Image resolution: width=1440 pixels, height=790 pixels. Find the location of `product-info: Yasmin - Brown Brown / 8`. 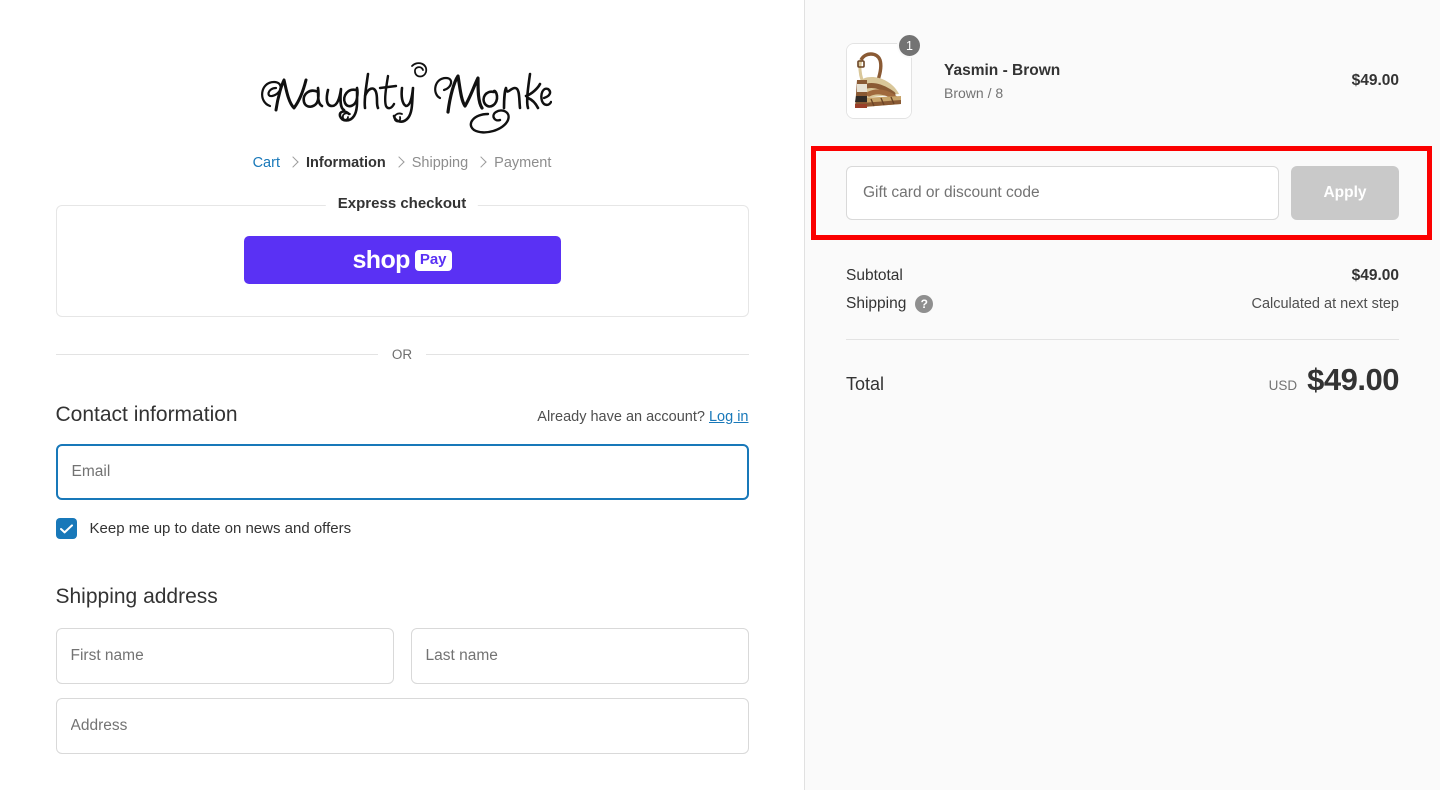

product-info: Yasmin - Brown Brown / 8 is located at coordinates (1148, 81).